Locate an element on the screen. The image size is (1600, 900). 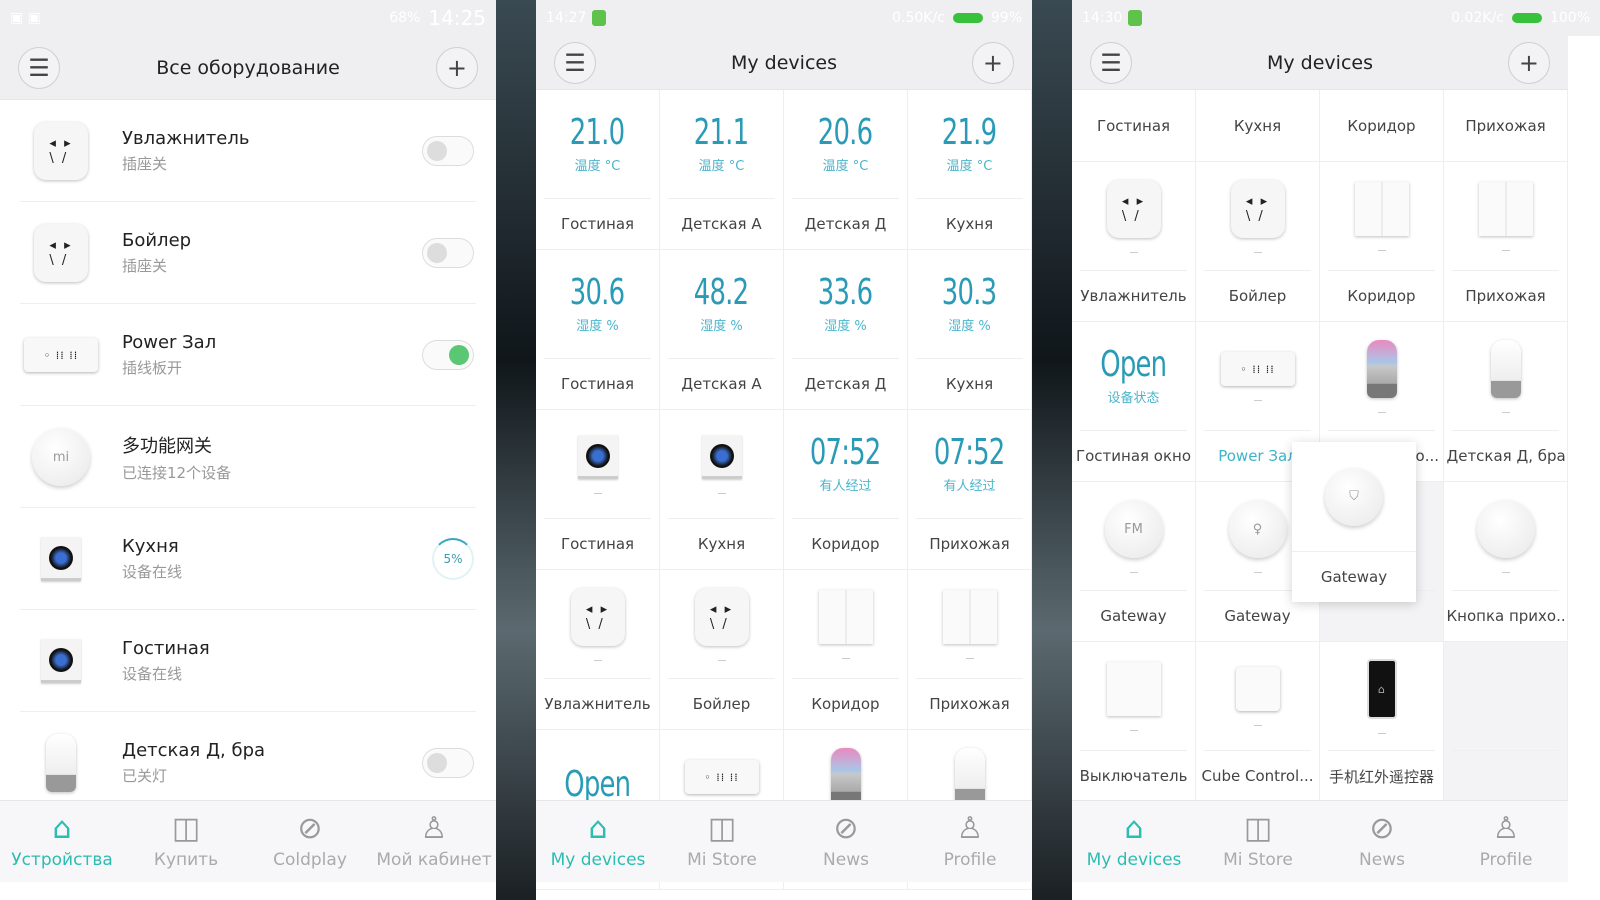
plus-icon: + is located at coordinates (993, 62).